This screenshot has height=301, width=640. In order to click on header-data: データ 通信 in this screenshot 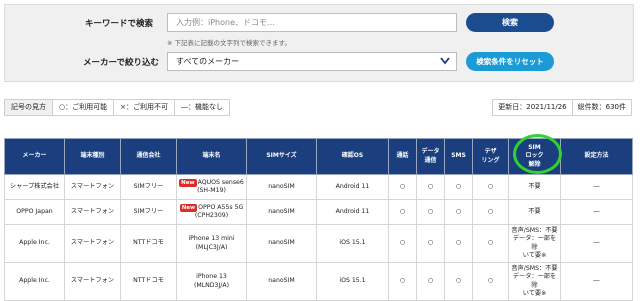, I will do `click(430, 156)`.